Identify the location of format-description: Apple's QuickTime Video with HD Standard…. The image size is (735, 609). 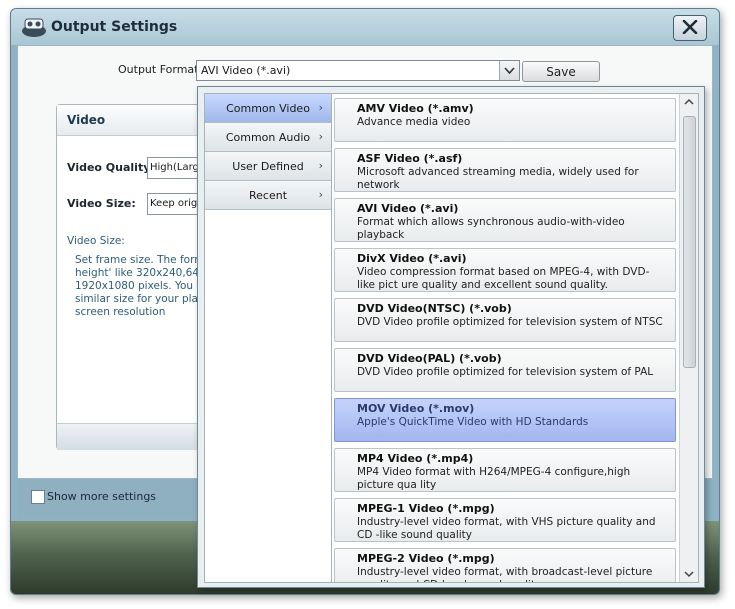
(473, 422).